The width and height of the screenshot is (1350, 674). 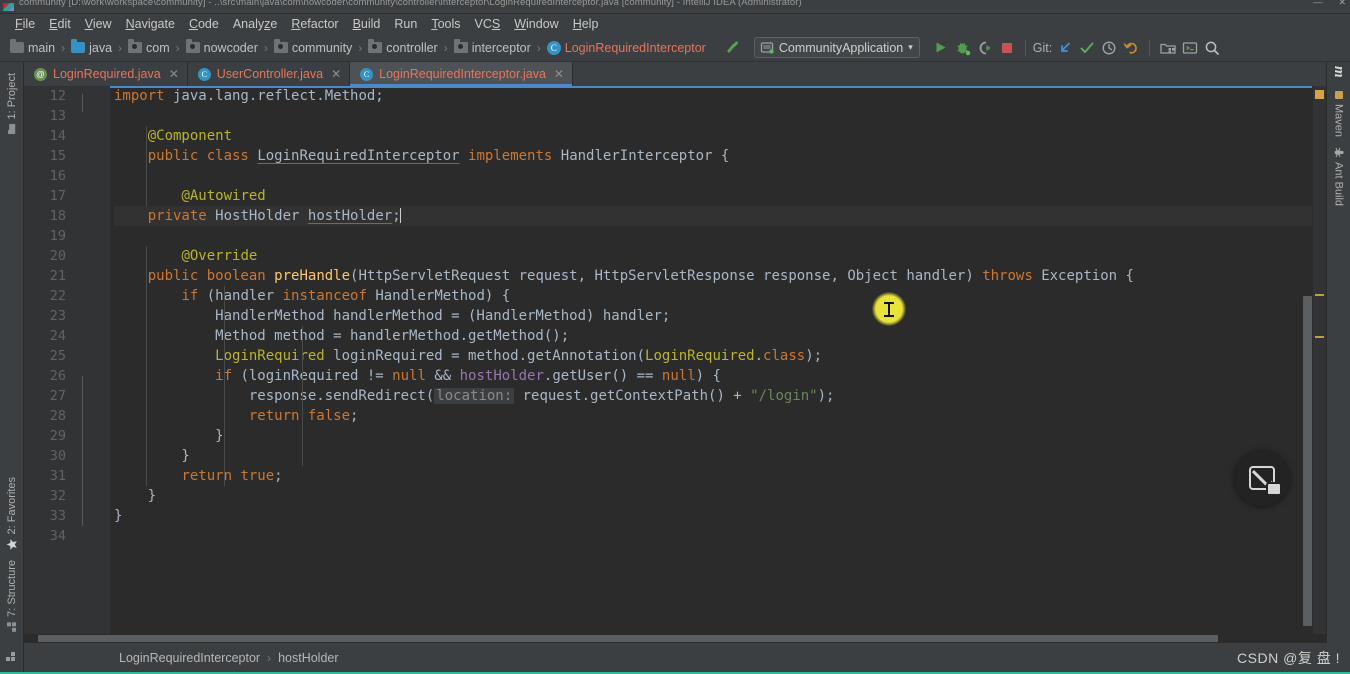 What do you see at coordinates (461, 74) in the screenshot?
I see `editor-tab-login-required-interceptor: C LoginRequiredInterceptor.java ✕` at bounding box center [461, 74].